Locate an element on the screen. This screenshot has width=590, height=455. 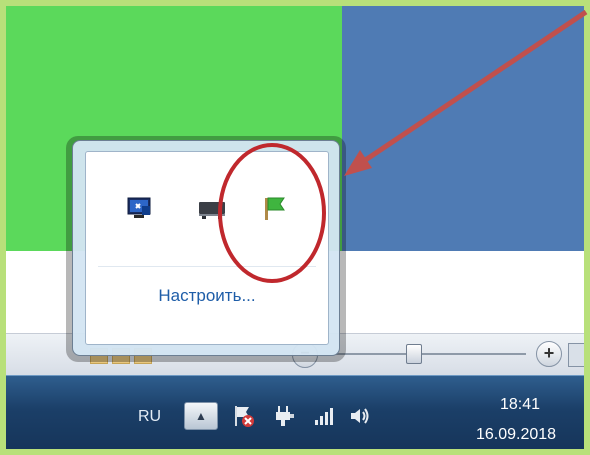
zoom-slider-thumb is located at coordinates (414, 354).